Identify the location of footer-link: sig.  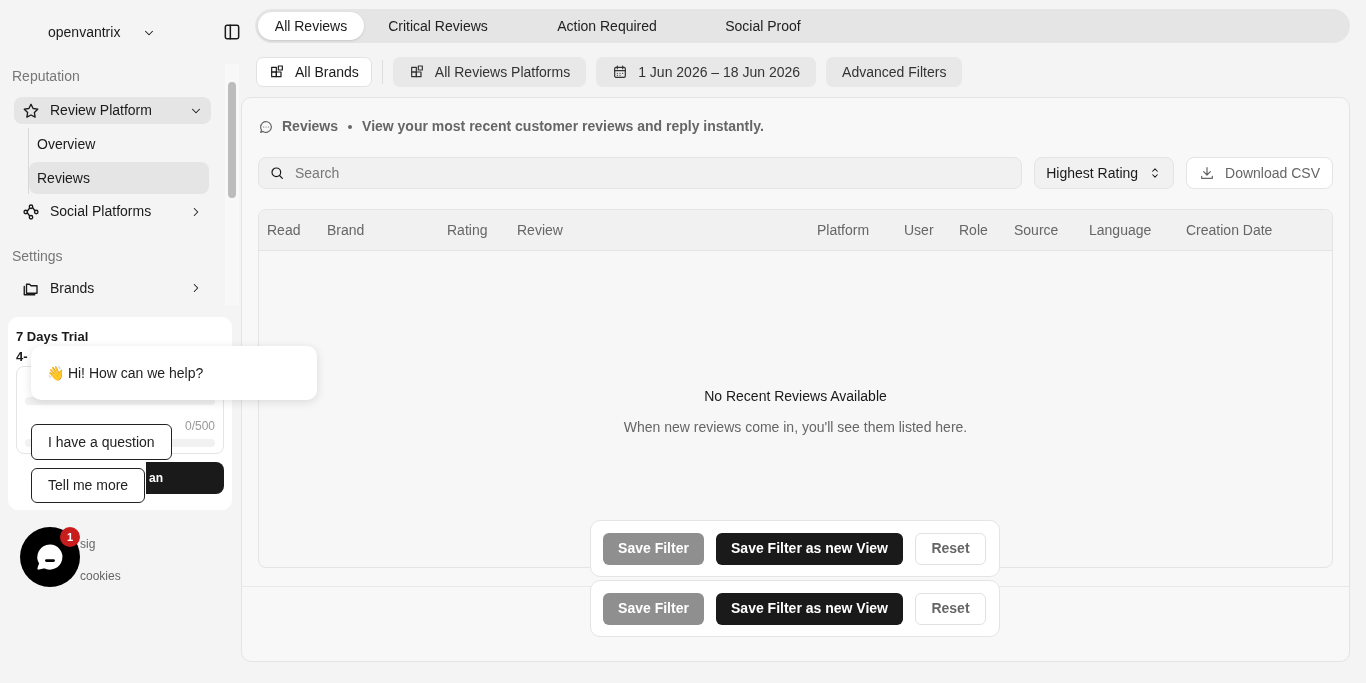
(88, 544).